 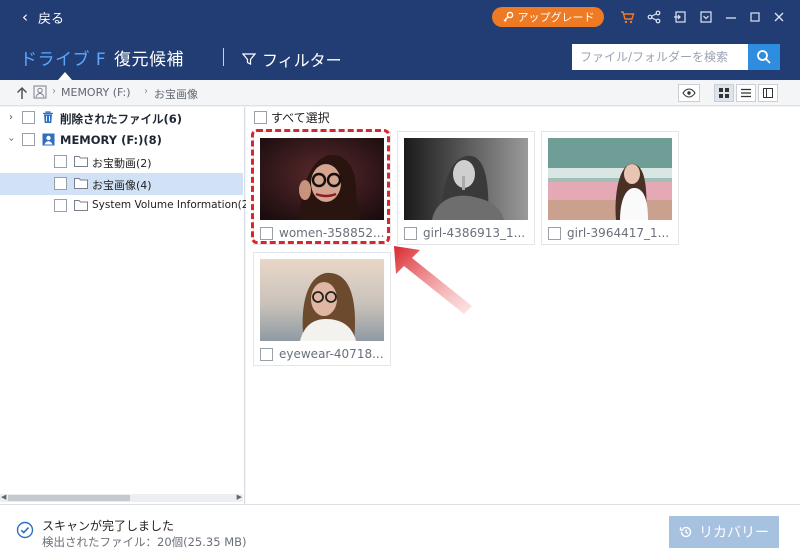 I want to click on tab-drive: ドライブ F, so click(x=63, y=57).